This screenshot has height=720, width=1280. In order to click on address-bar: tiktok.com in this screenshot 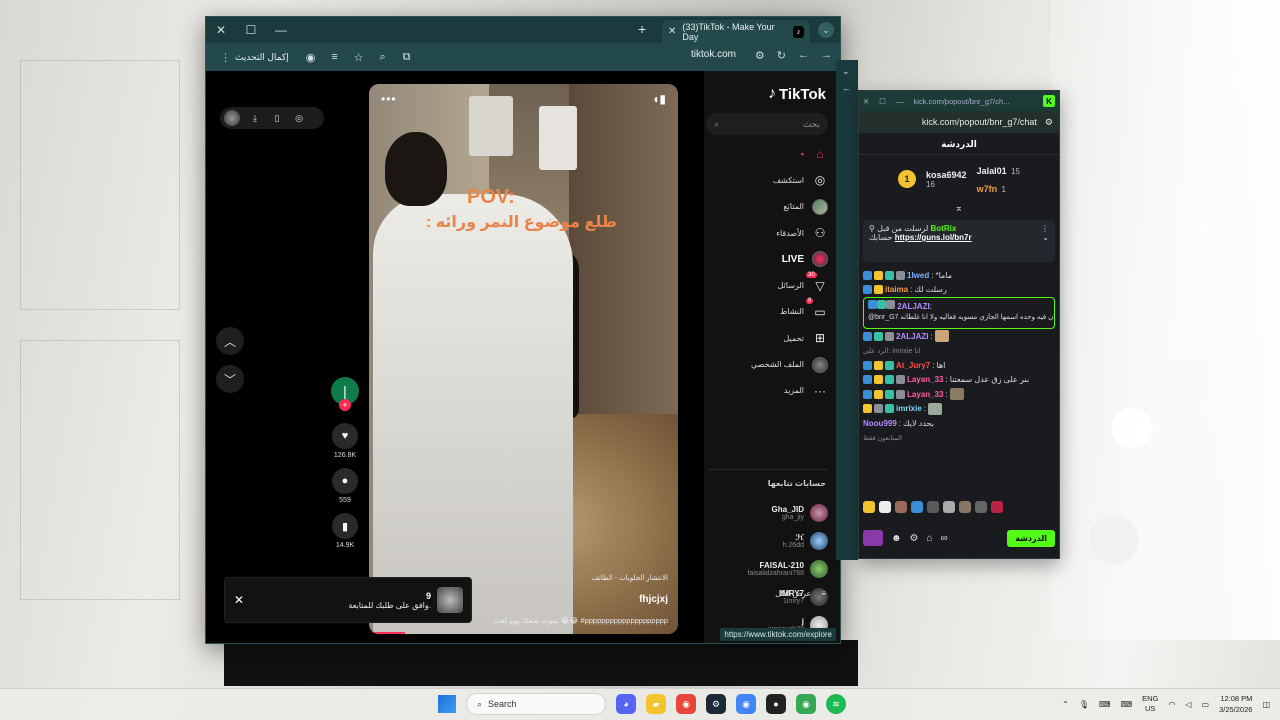, I will do `click(713, 54)`.